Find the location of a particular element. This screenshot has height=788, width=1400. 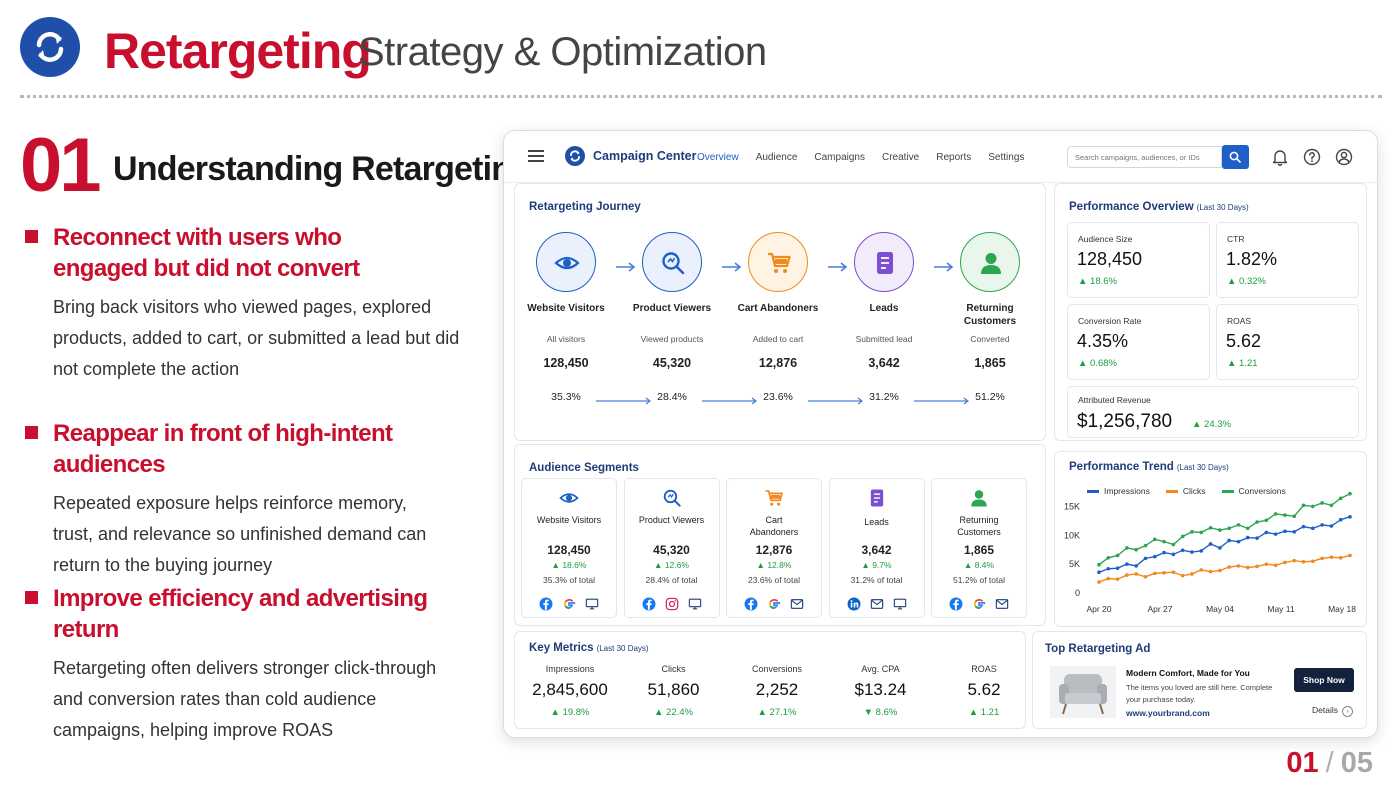

kpi-conversion-rate: Conversion Rate 4.35% ▲ 0.68% is located at coordinates (1138, 342).